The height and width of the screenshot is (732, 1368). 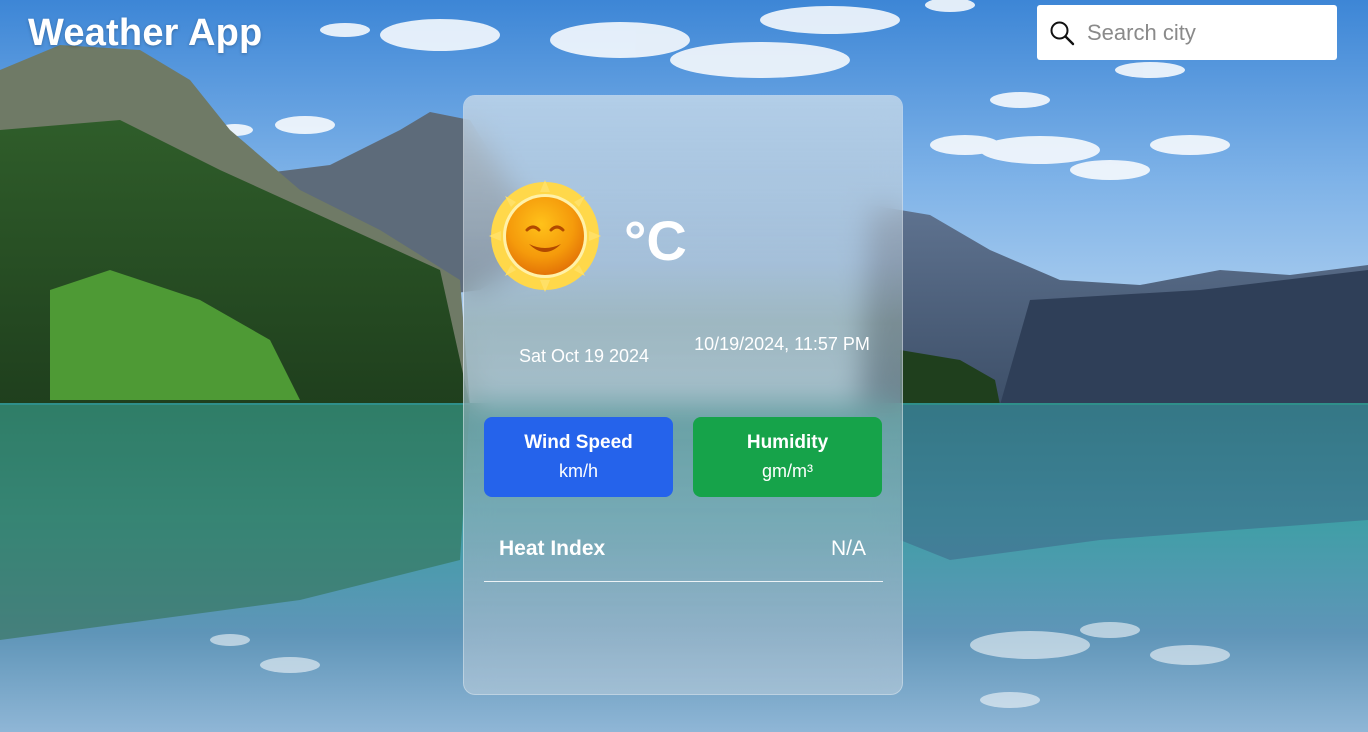 What do you see at coordinates (787, 442) in the screenshot?
I see `humidity-label: Humidity` at bounding box center [787, 442].